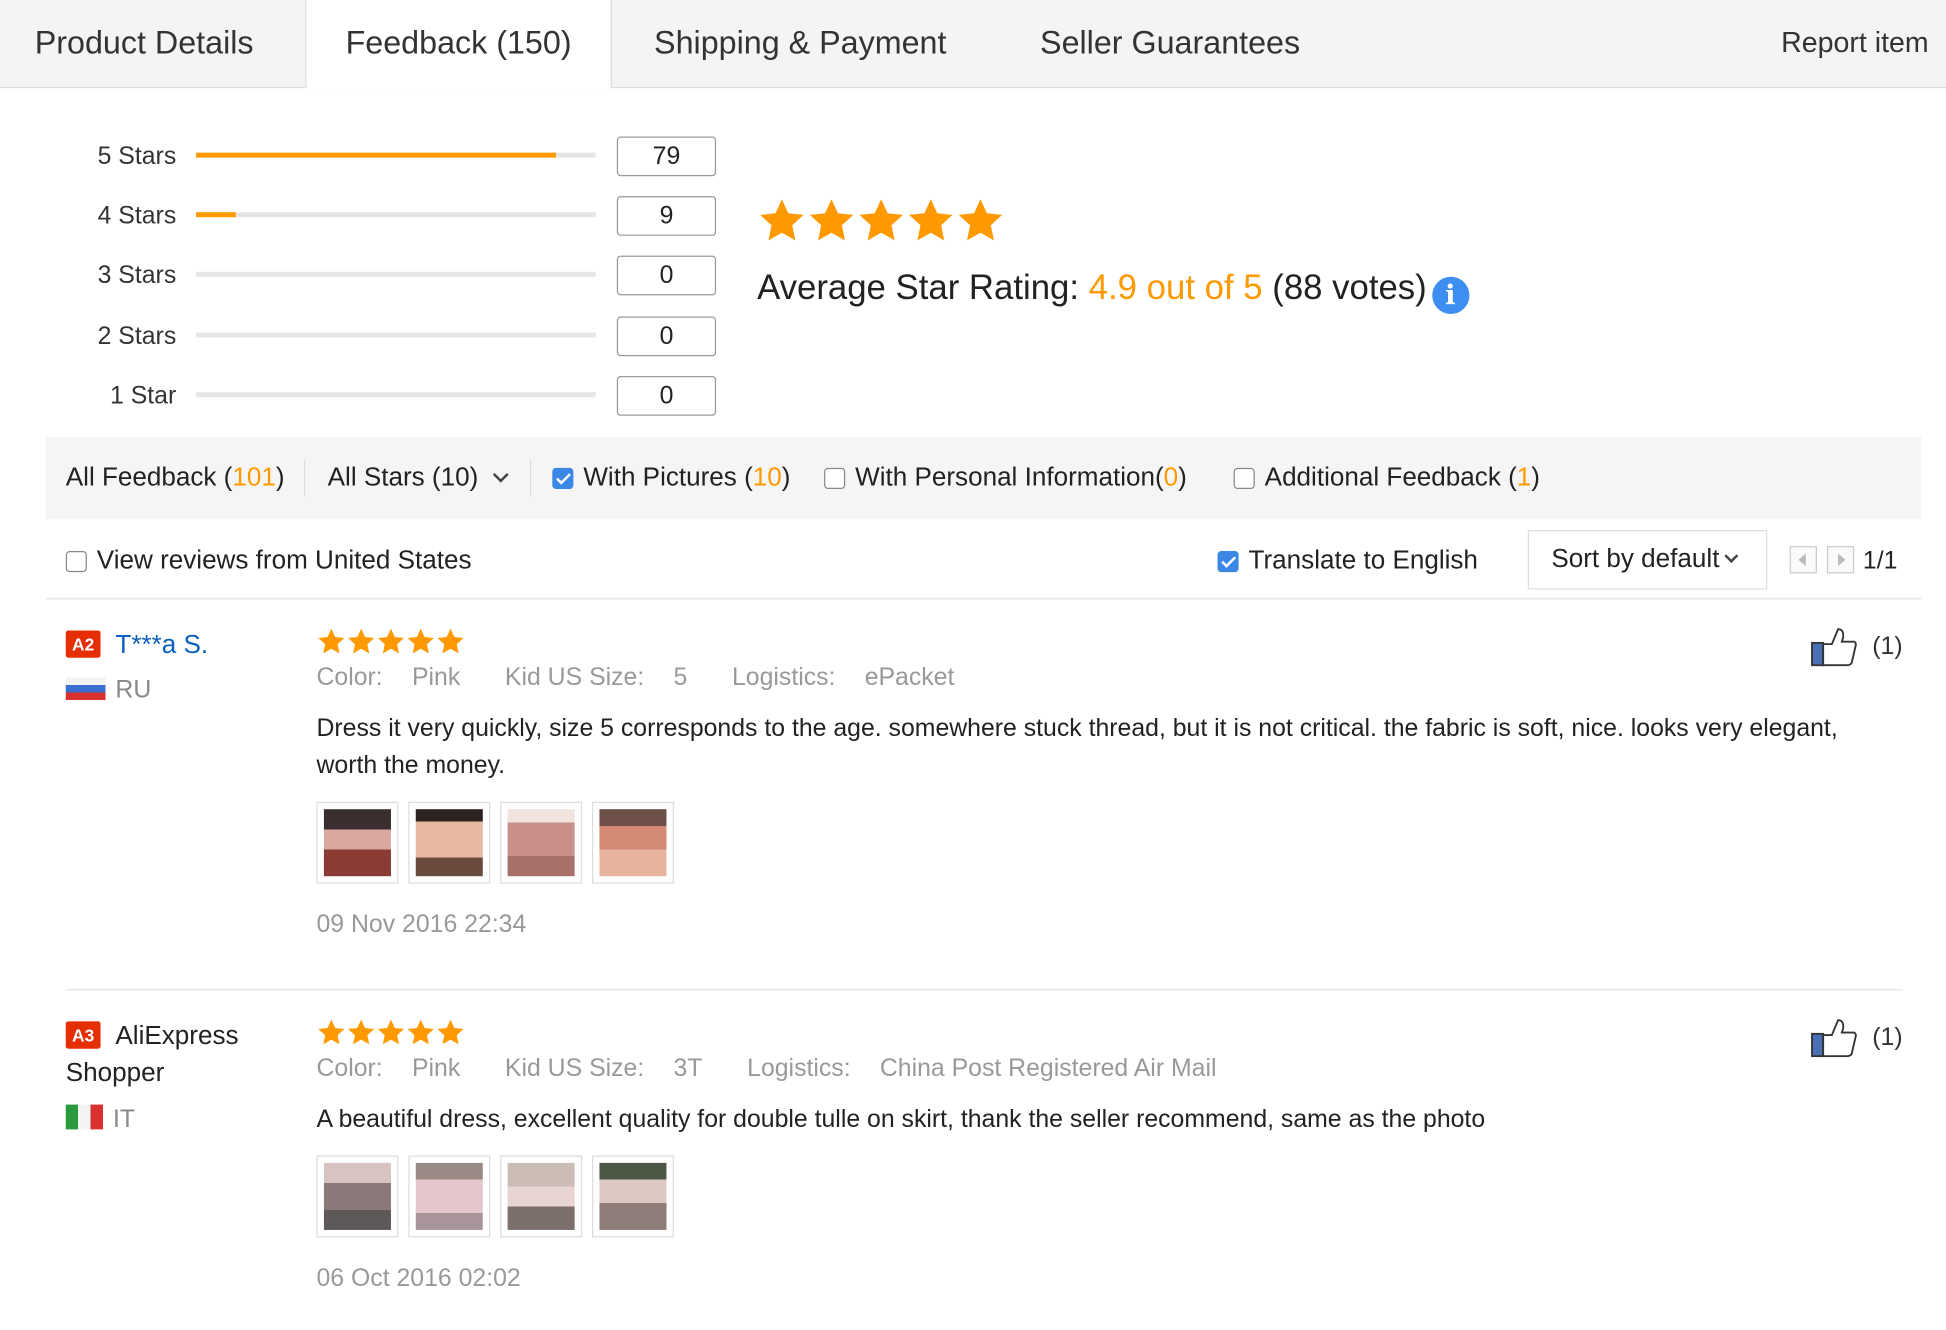 The height and width of the screenshot is (1330, 1946). I want to click on view-us-reviews-option: View reviews from United States, so click(268, 561).